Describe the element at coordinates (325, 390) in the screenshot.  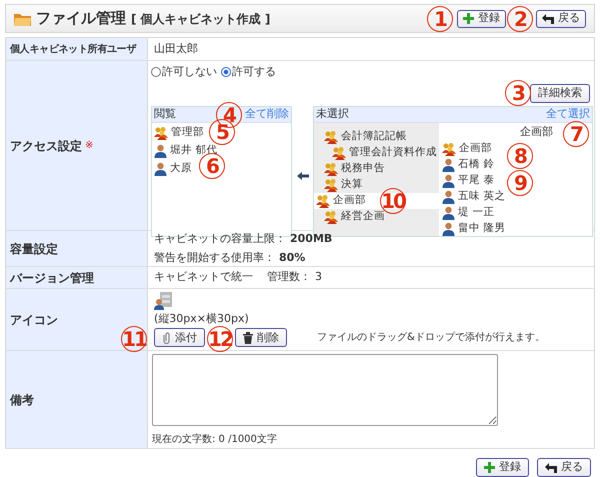
I see `notes-field` at that location.